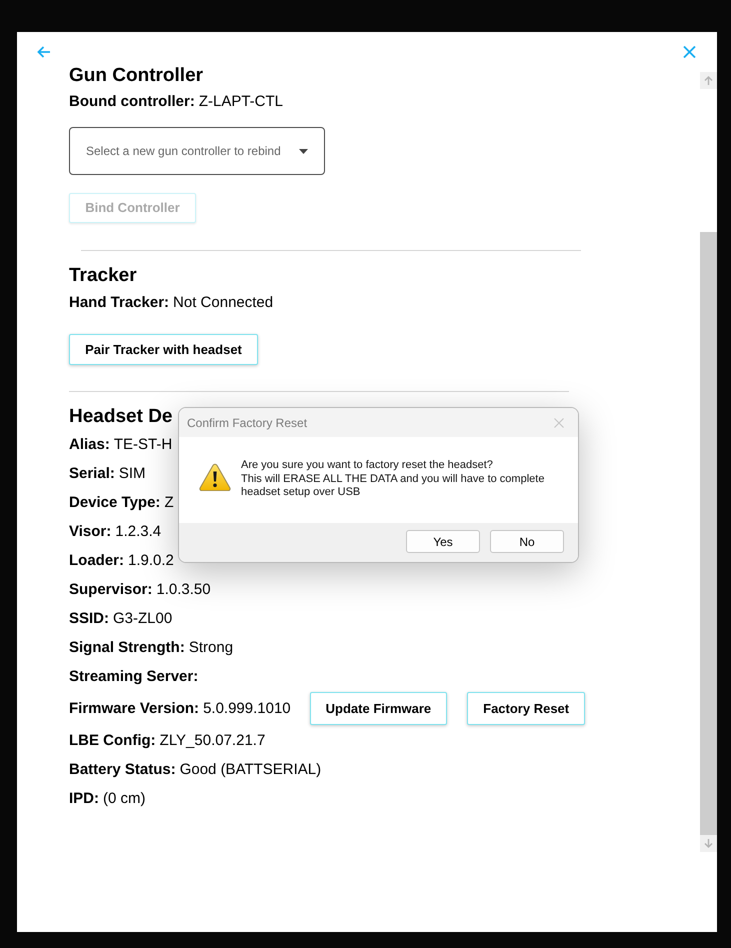  I want to click on field-value: (0 cm), so click(124, 798).